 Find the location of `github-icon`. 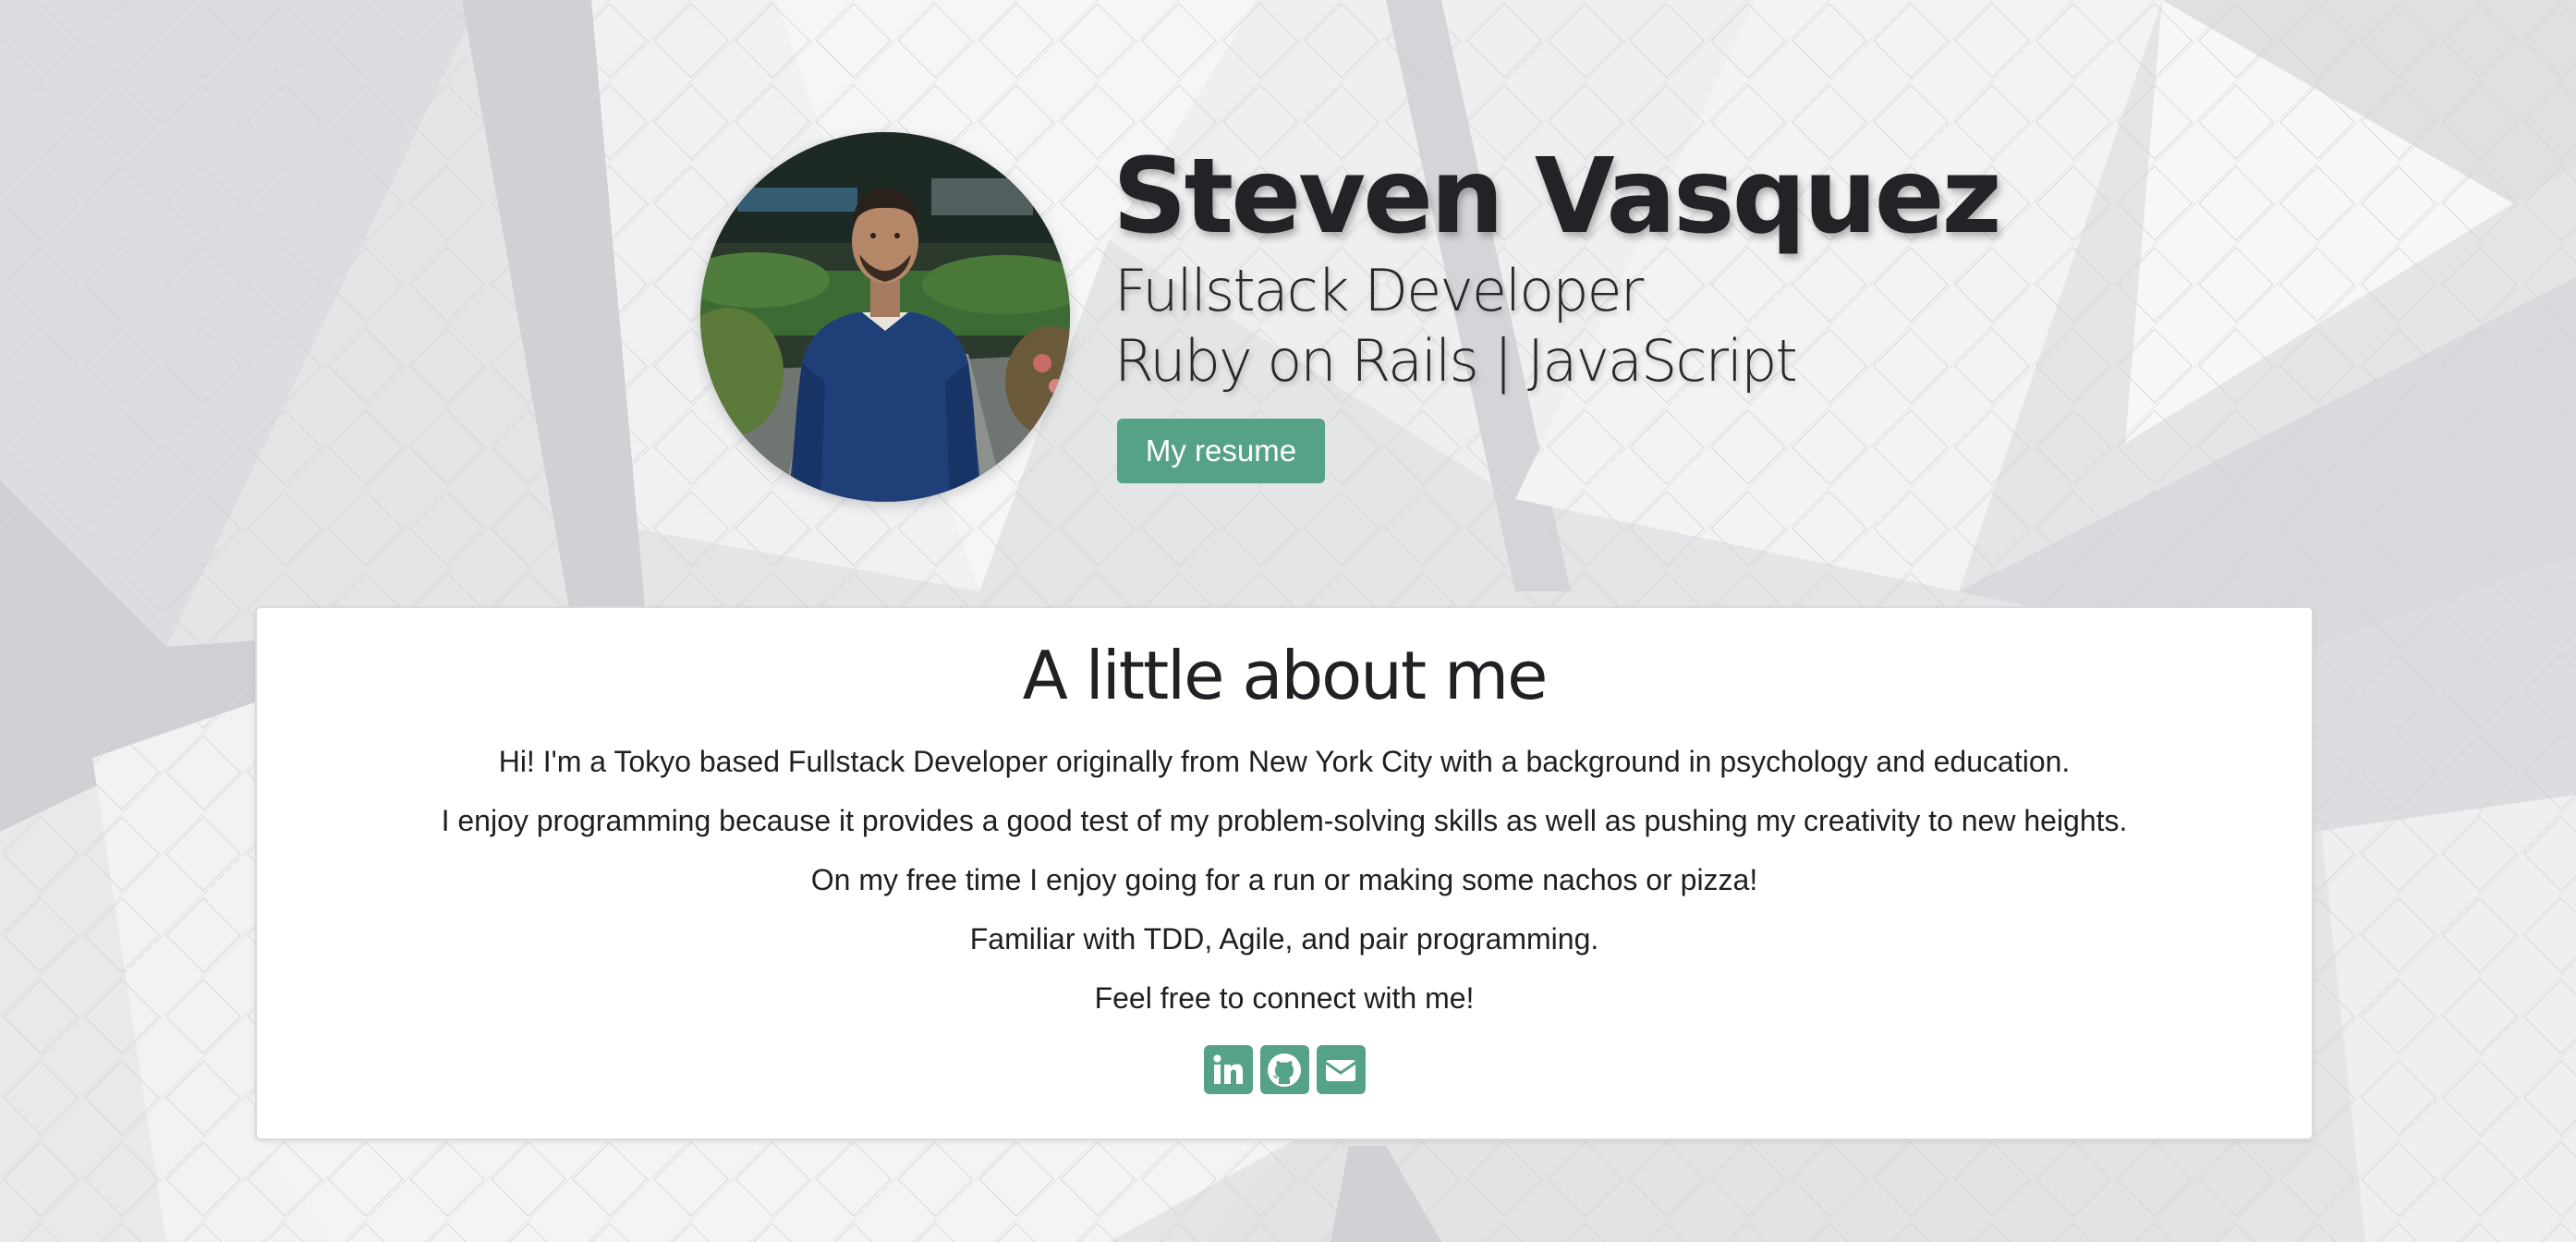

github-icon is located at coordinates (1284, 1069).